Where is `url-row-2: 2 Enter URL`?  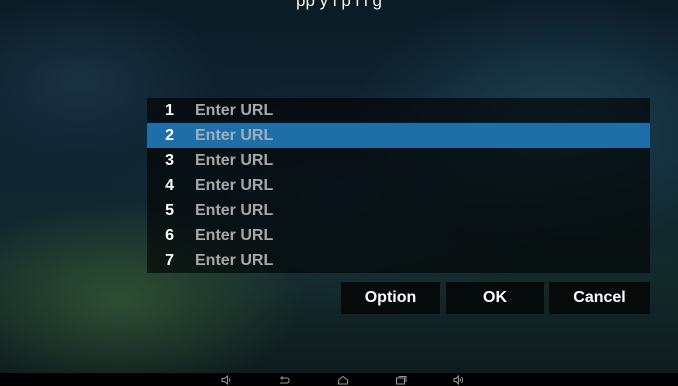 url-row-2: 2 Enter URL is located at coordinates (398, 135).